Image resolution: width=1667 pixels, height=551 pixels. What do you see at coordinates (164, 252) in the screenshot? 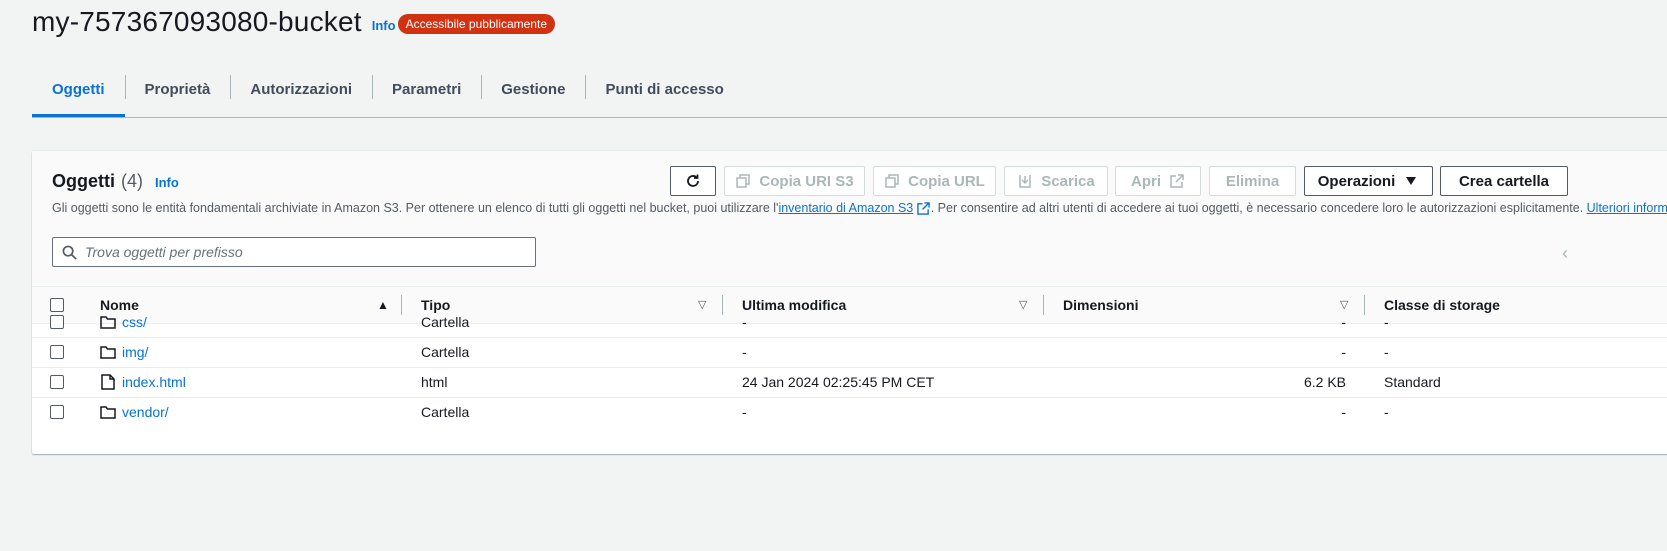
I see `search-placeholder: Trova oggetti per prefisso` at bounding box center [164, 252].